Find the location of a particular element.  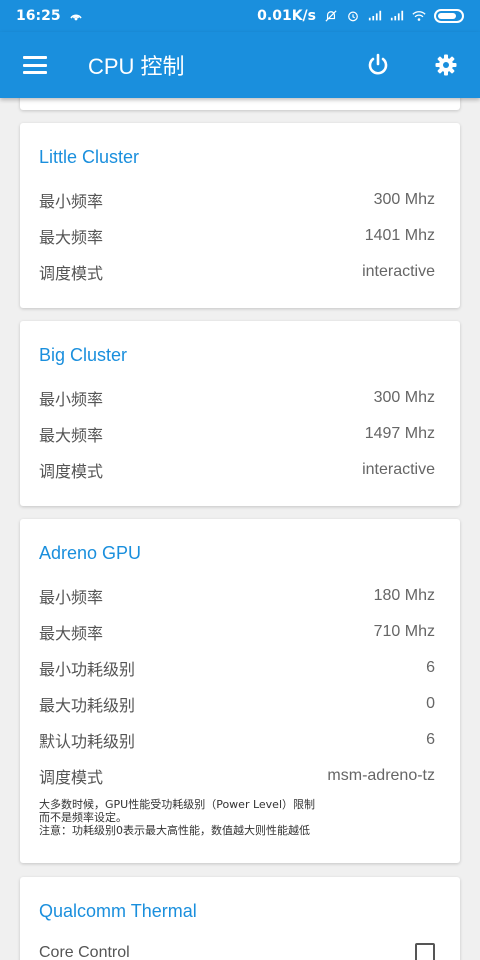

menu-button is located at coordinates (35, 65).